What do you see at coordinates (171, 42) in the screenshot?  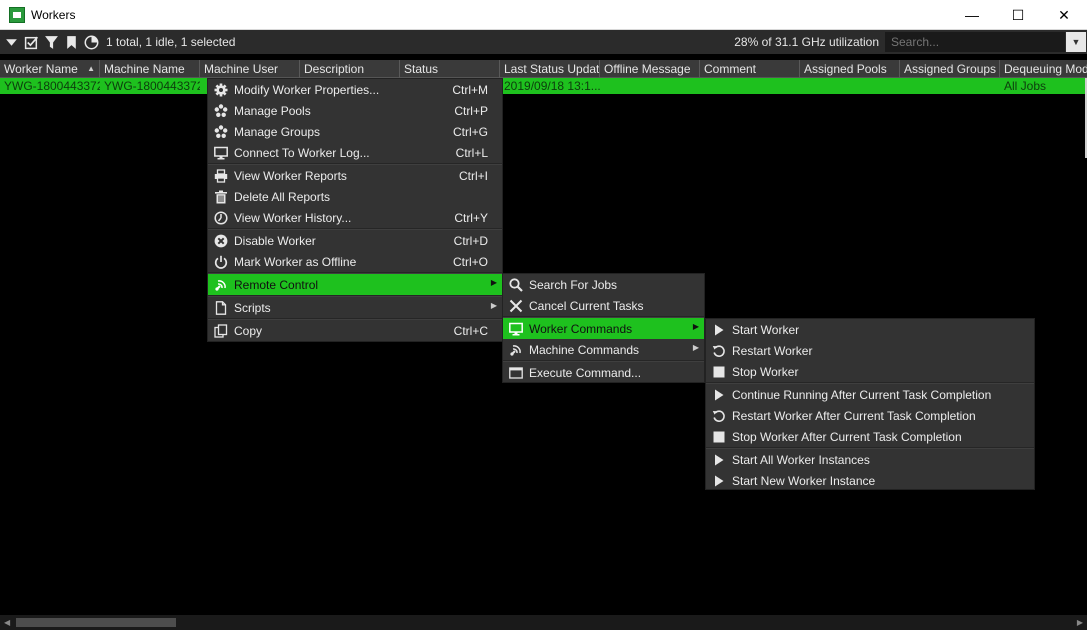 I see `worker-summary: 1 total, 1 idle, 1 selected` at bounding box center [171, 42].